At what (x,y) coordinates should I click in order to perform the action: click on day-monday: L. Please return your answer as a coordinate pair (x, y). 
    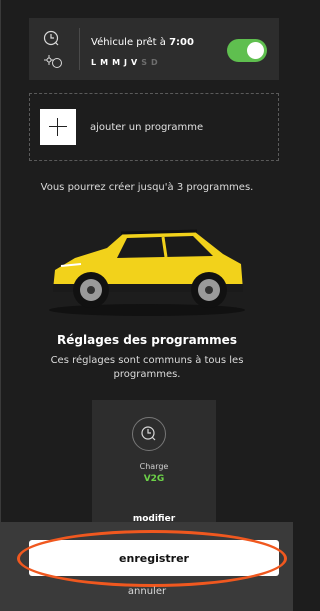
    Looking at the image, I should click on (94, 62).